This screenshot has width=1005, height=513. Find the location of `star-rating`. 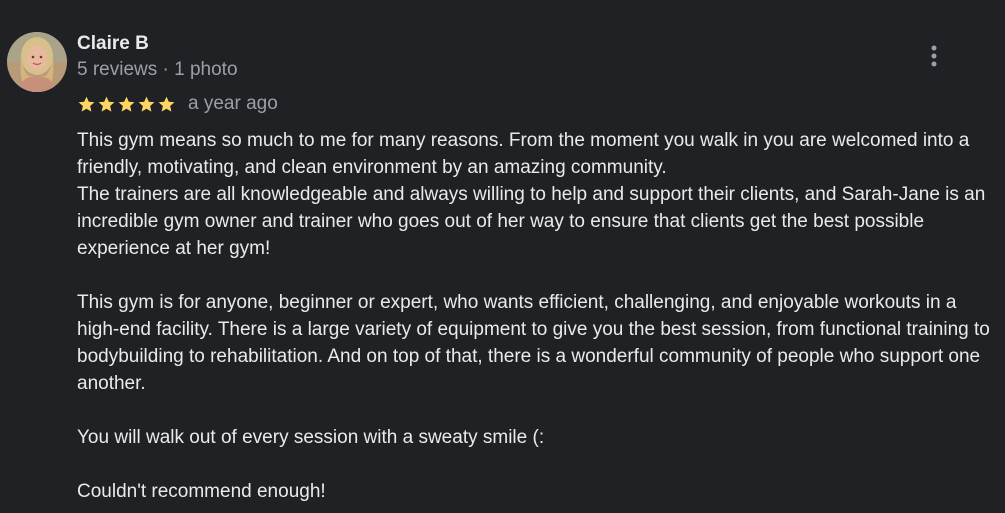

star-rating is located at coordinates (126, 104).